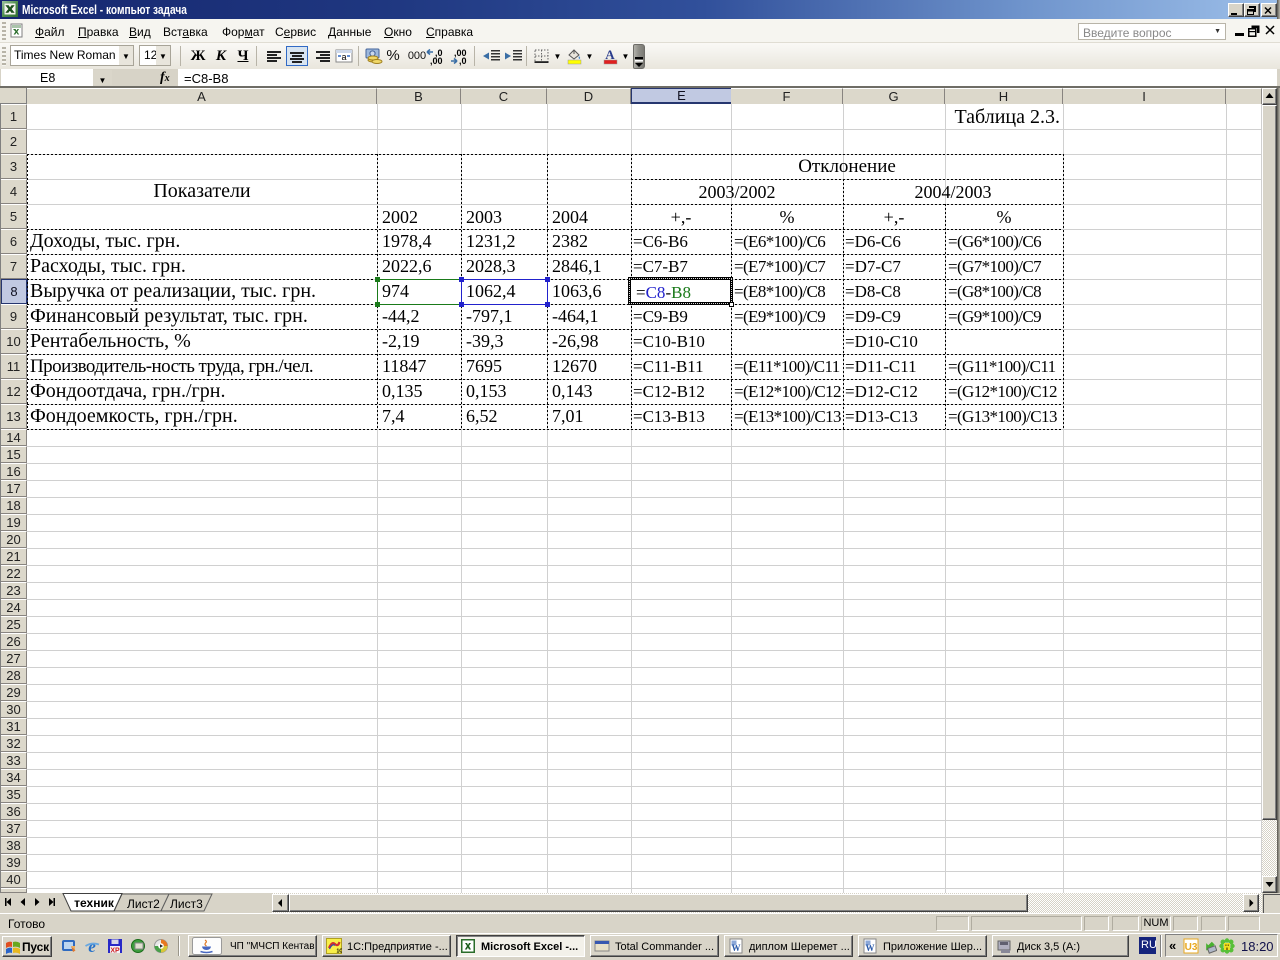 This screenshot has width=1280, height=960. What do you see at coordinates (115, 951) in the screenshot?
I see `svg-text: XP` at bounding box center [115, 951].